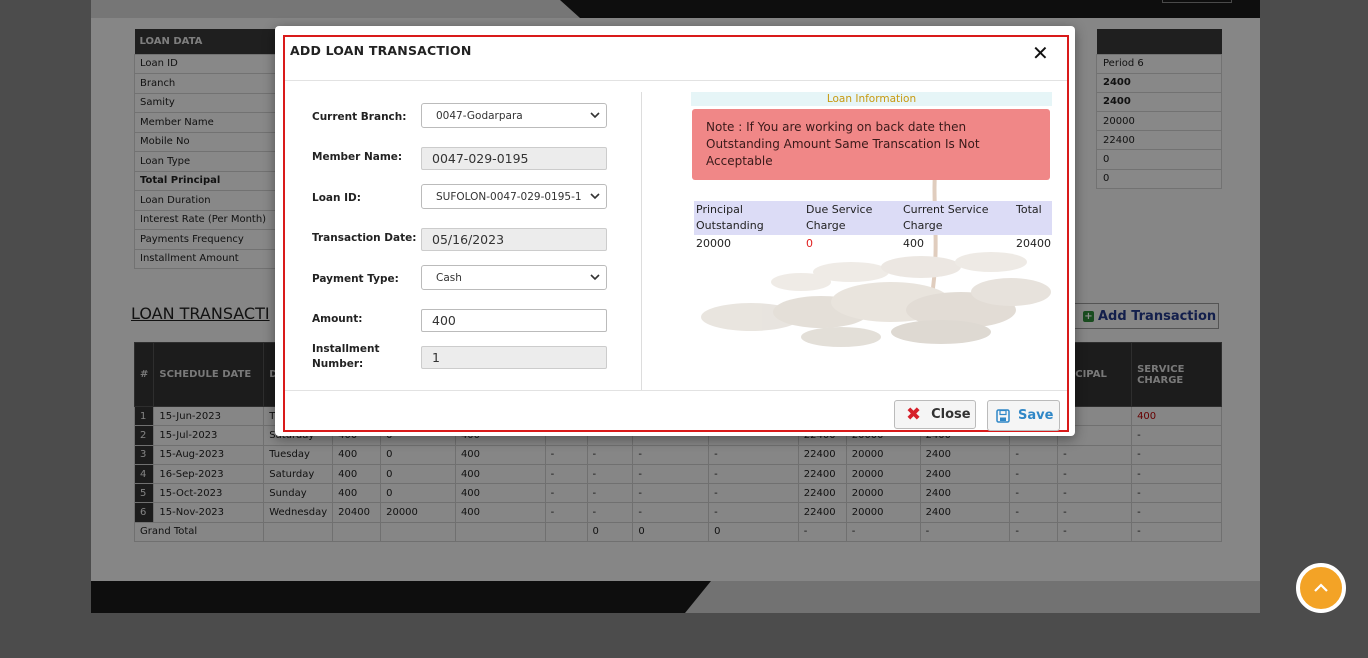 The width and height of the screenshot is (1368, 658). Describe the element at coordinates (1040, 53) in the screenshot. I see `close-icon: ✕` at that location.